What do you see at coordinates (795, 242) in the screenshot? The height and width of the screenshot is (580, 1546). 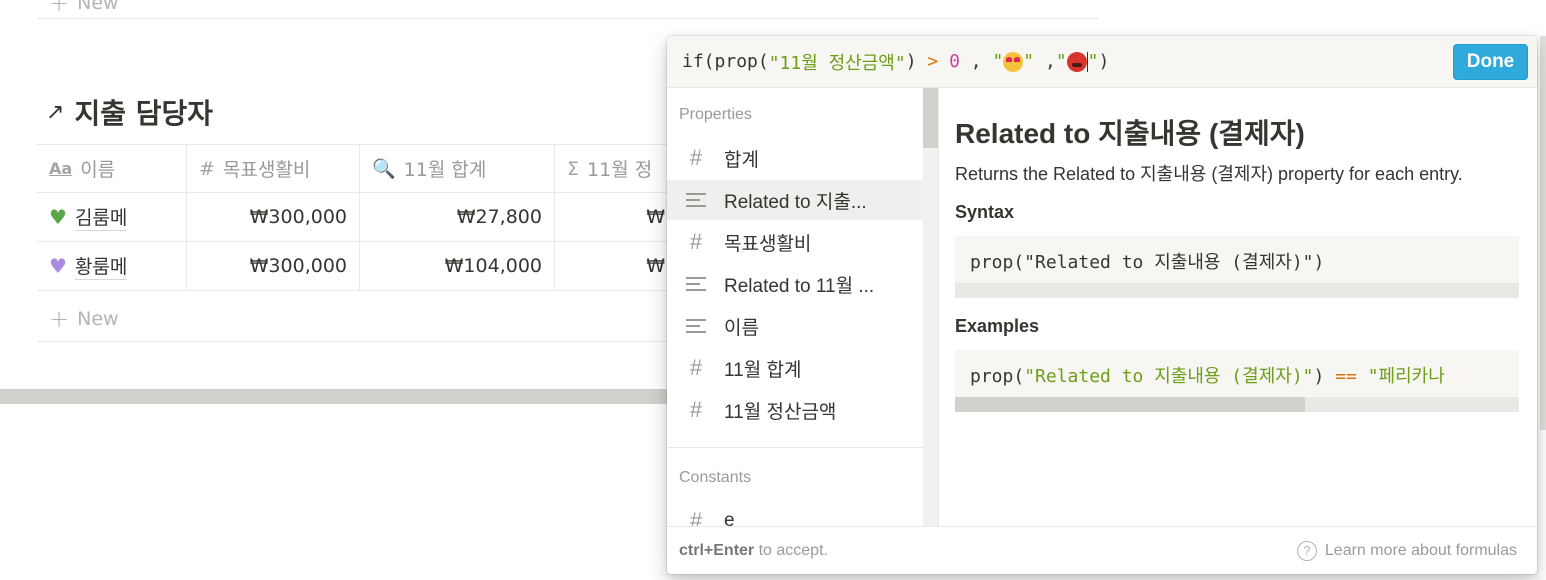 I see `property-item: # 목표생활비` at bounding box center [795, 242].